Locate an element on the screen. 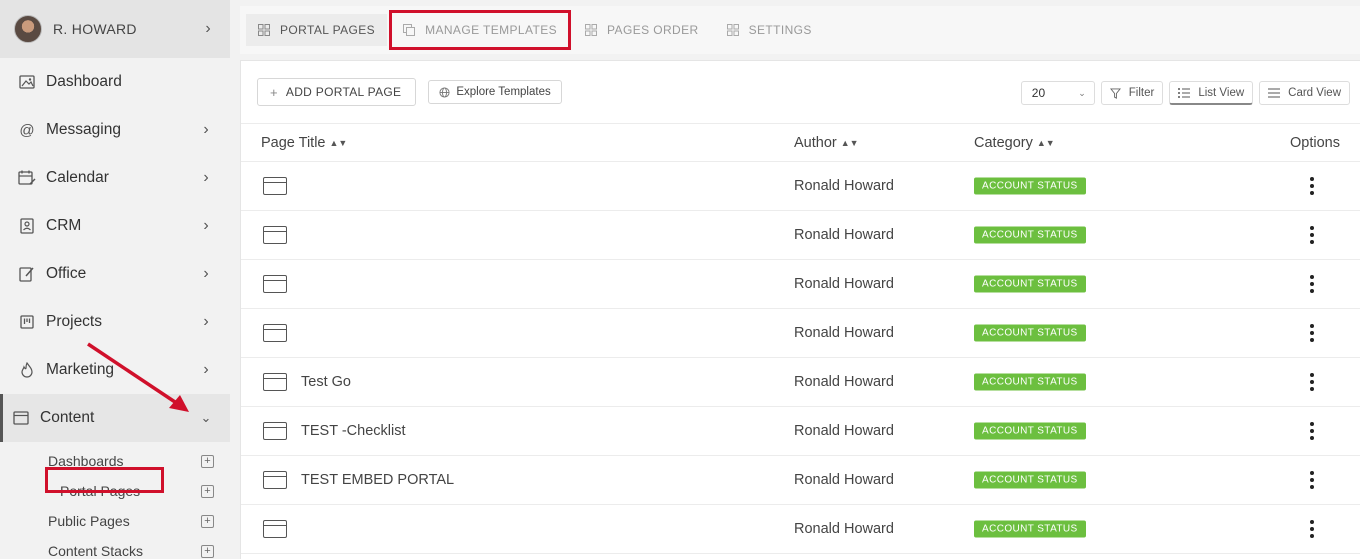 The image size is (1360, 559). user-menu: R. HOWARD › is located at coordinates (115, 29).